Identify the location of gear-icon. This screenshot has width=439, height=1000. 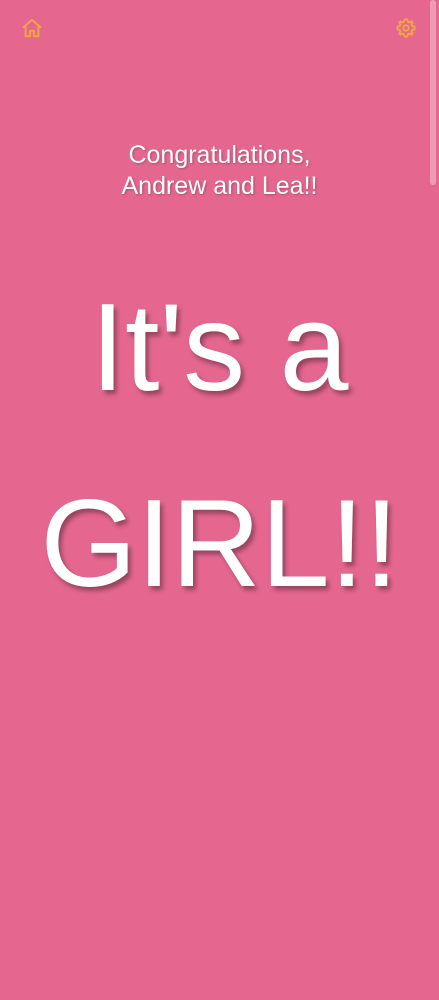
(406, 28).